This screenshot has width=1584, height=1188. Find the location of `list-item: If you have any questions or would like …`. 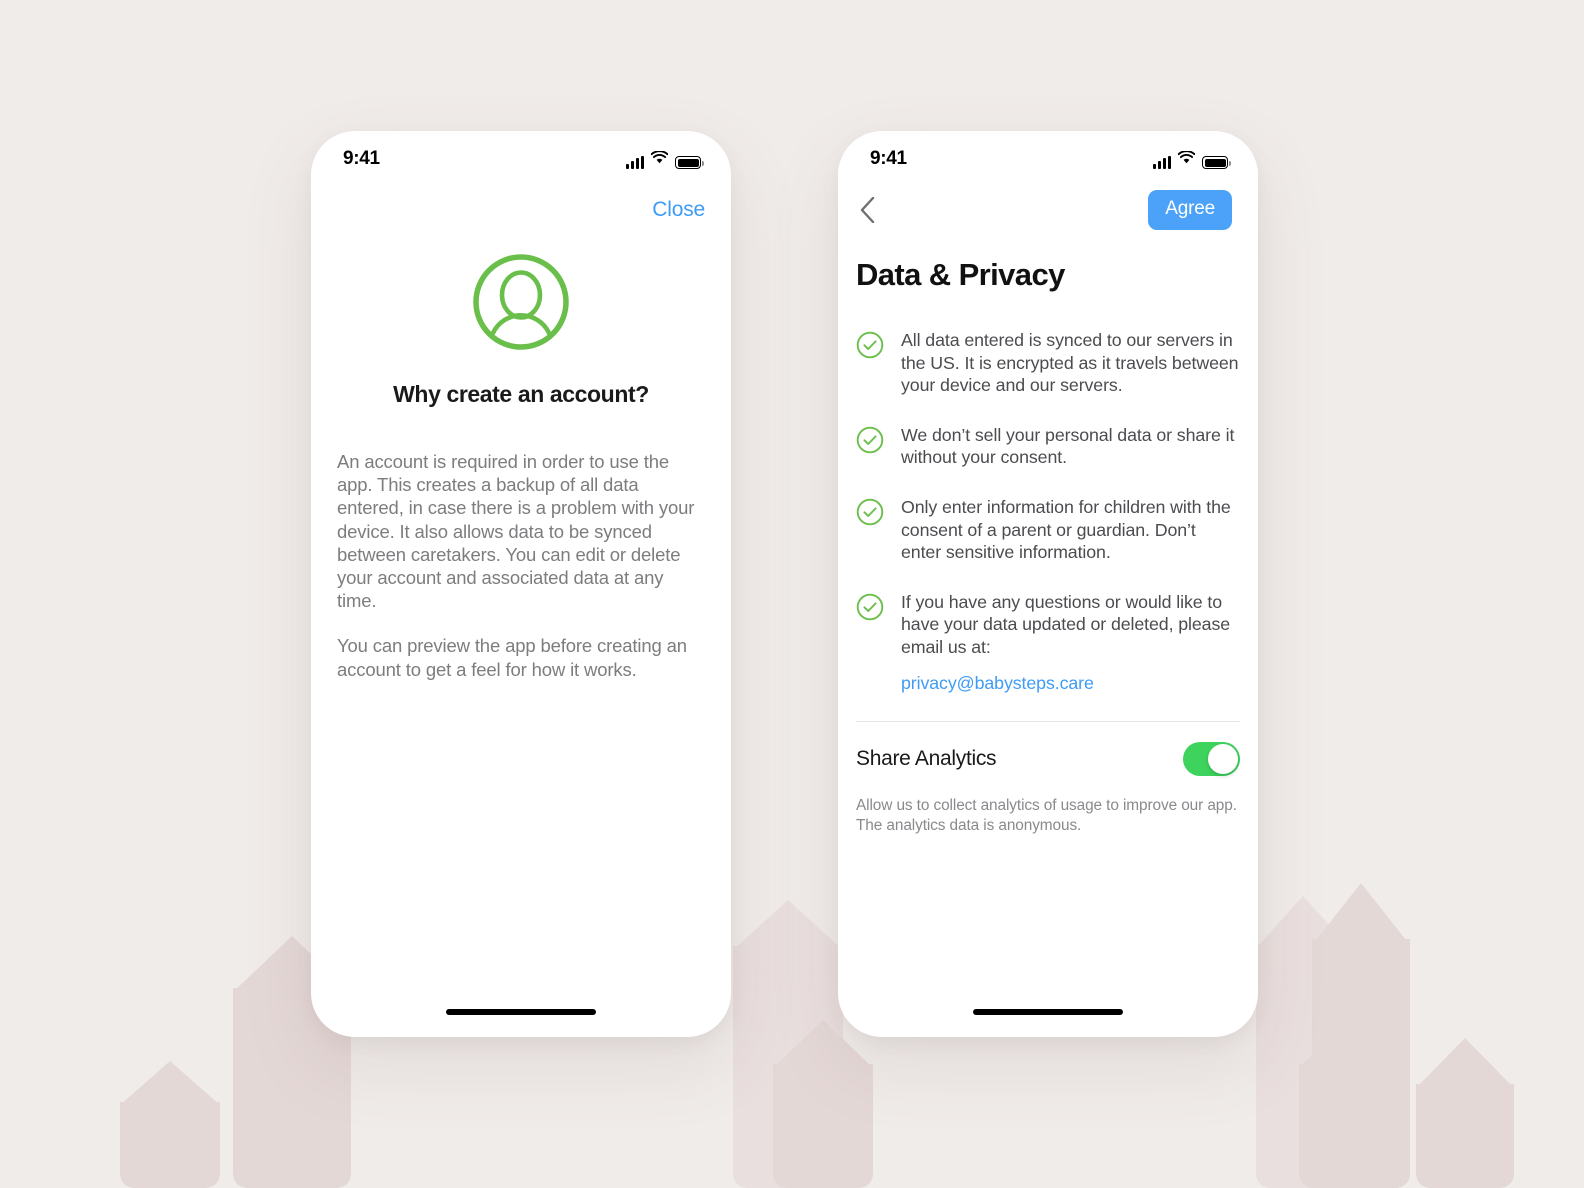

list-item: If you have any questions or would like … is located at coordinates (1048, 642).